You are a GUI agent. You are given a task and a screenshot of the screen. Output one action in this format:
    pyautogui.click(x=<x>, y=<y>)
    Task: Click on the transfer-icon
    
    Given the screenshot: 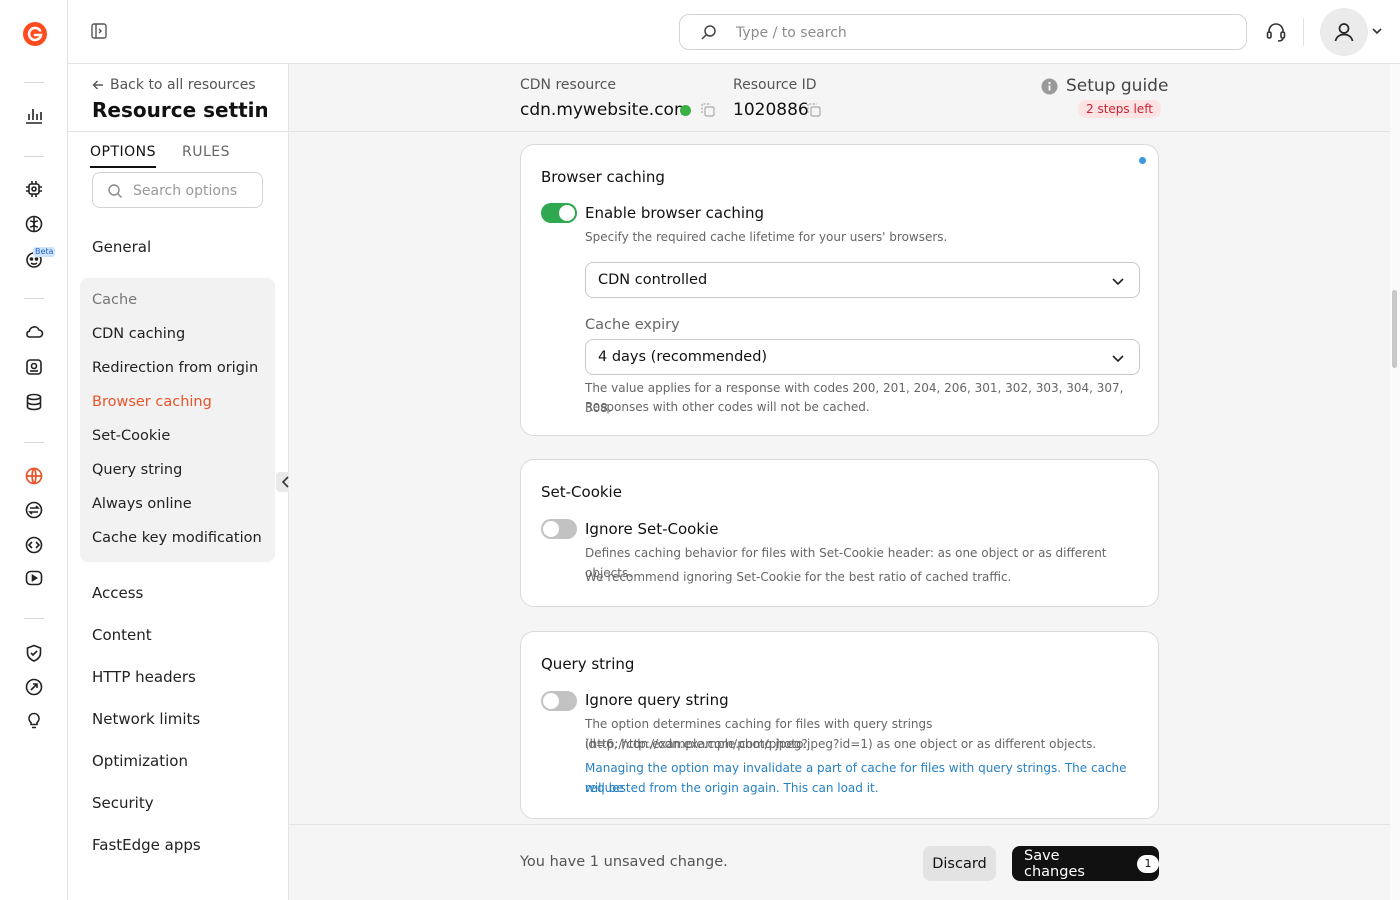 What is the action you would take?
    pyautogui.click(x=34, y=510)
    